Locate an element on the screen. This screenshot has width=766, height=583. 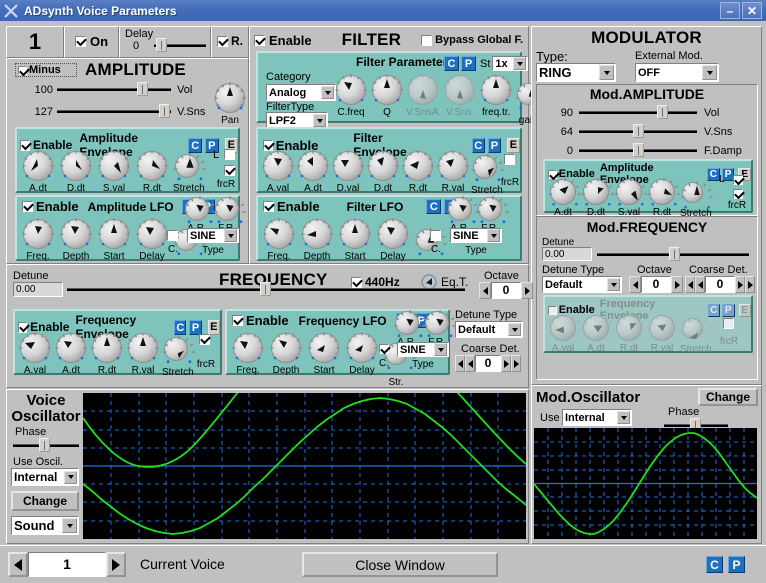
mod-amp-env-knob-ddt is located at coordinates (597, 192).